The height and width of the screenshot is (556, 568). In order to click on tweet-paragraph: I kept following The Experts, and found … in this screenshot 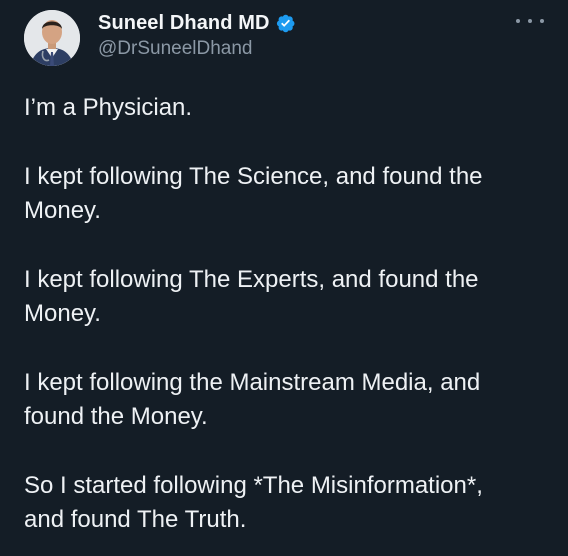, I will do `click(251, 296)`.